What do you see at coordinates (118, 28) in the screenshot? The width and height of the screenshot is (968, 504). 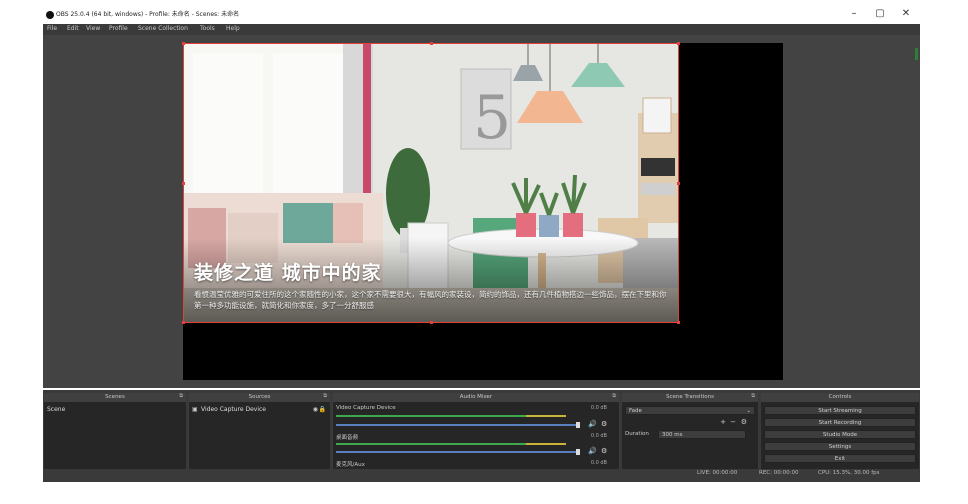 I see `menu-profile: Profile` at bounding box center [118, 28].